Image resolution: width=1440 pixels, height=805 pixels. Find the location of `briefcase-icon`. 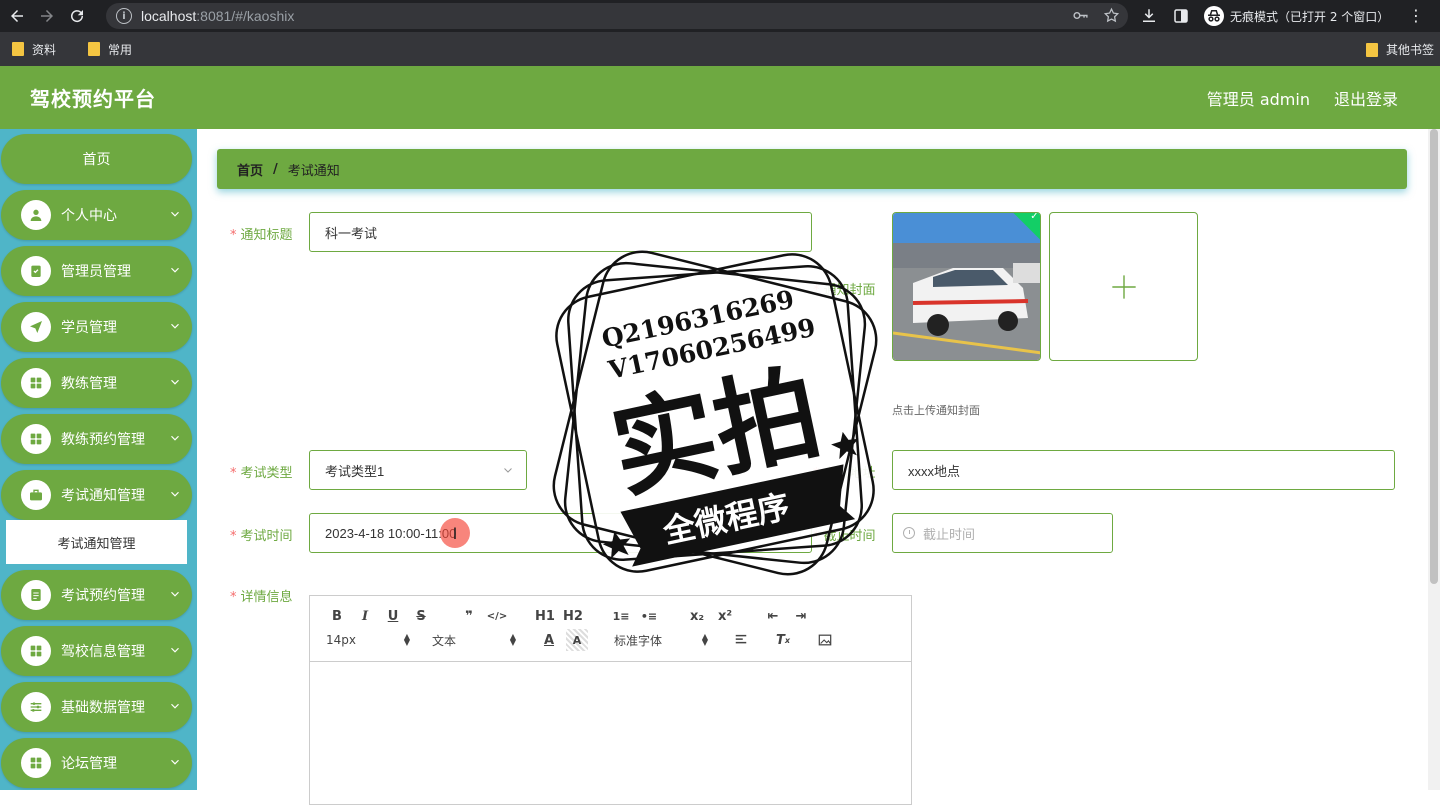

briefcase-icon is located at coordinates (36, 495).